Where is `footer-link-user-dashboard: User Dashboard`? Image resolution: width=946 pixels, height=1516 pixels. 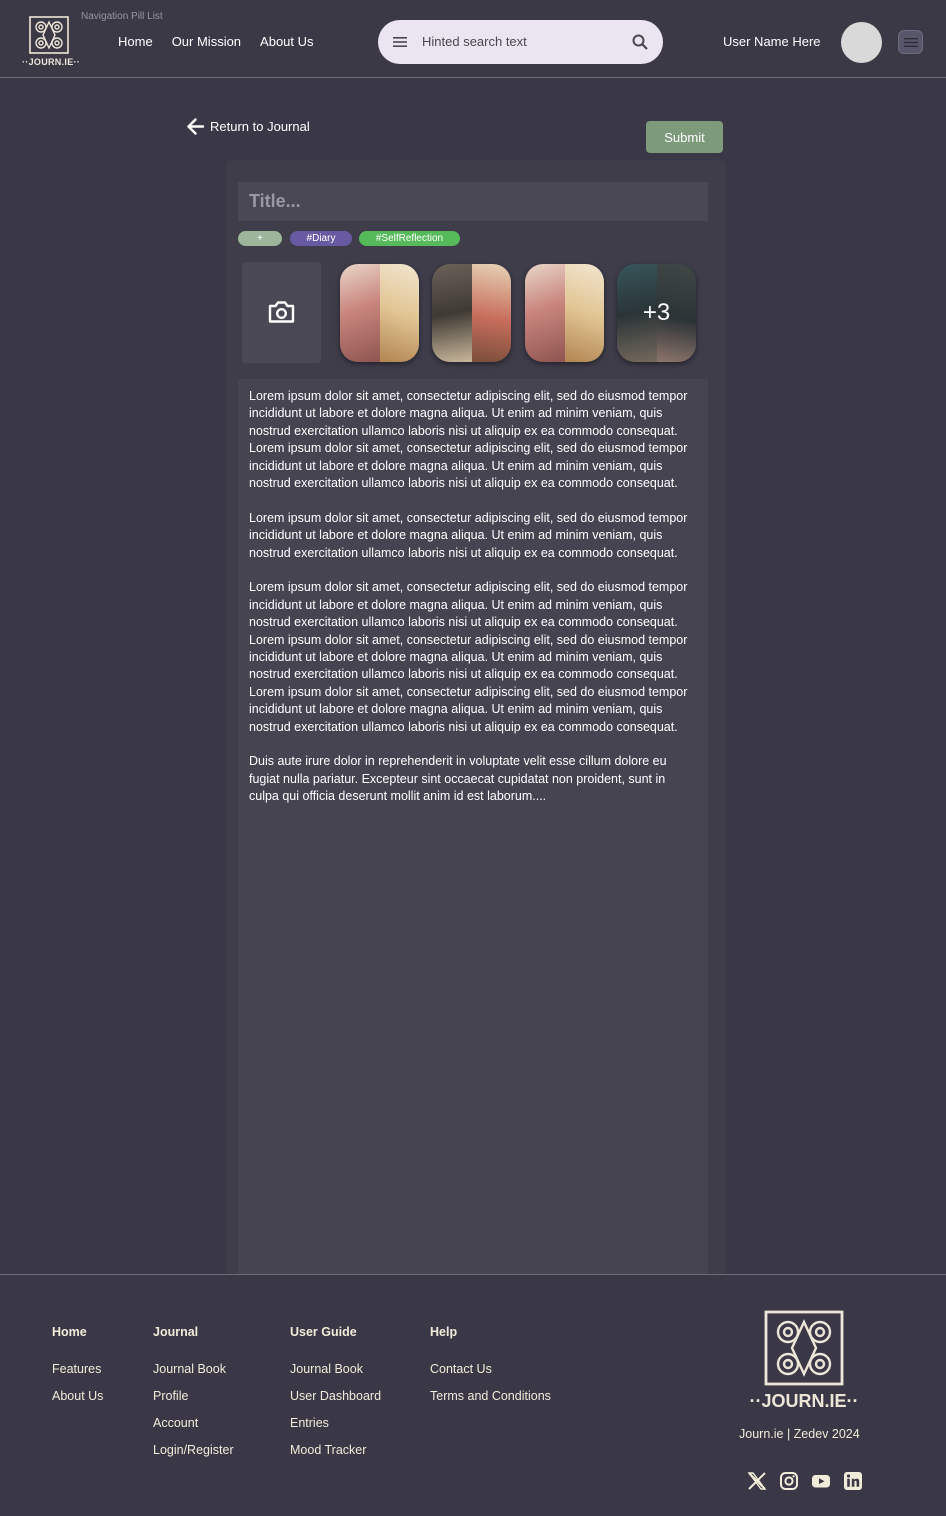
footer-link-user-dashboard: User Dashboard is located at coordinates (335, 1396).